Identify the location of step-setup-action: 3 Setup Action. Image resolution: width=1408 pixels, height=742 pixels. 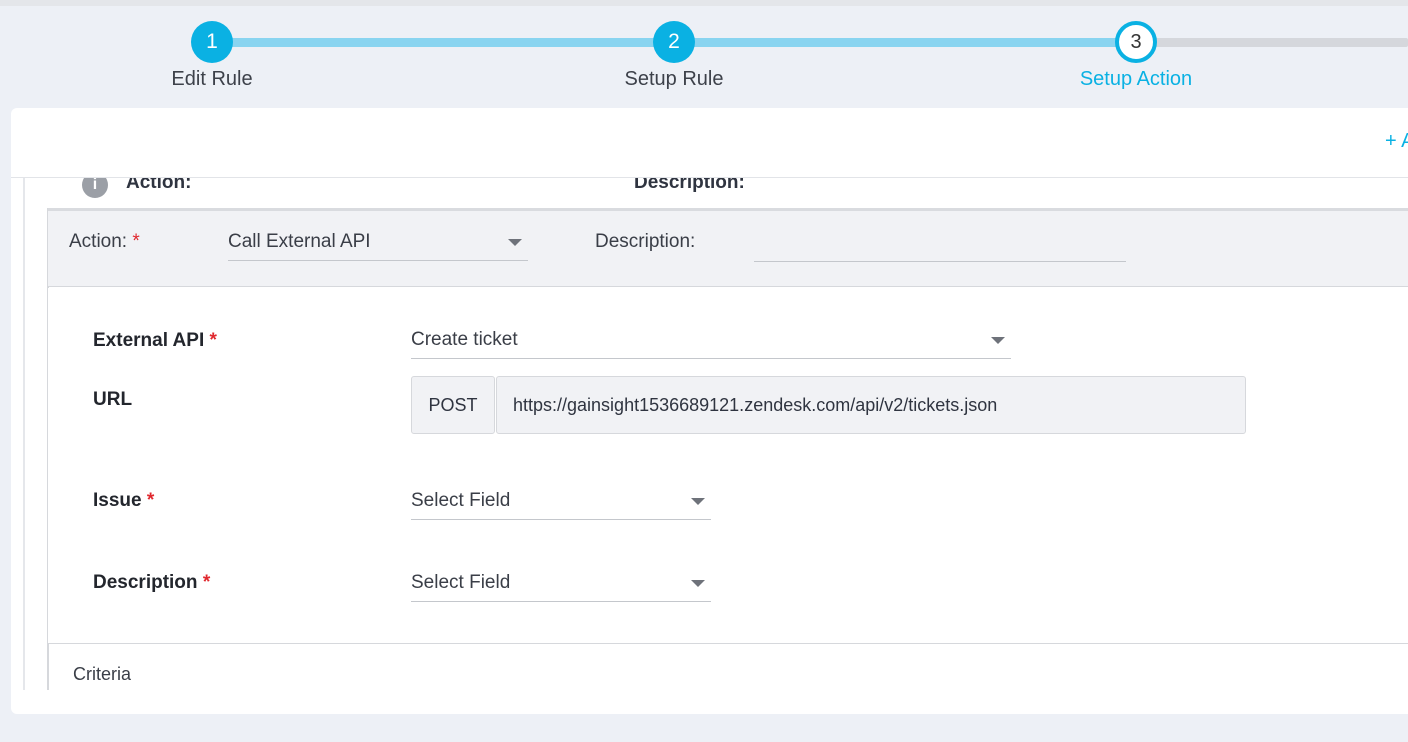
(1136, 56).